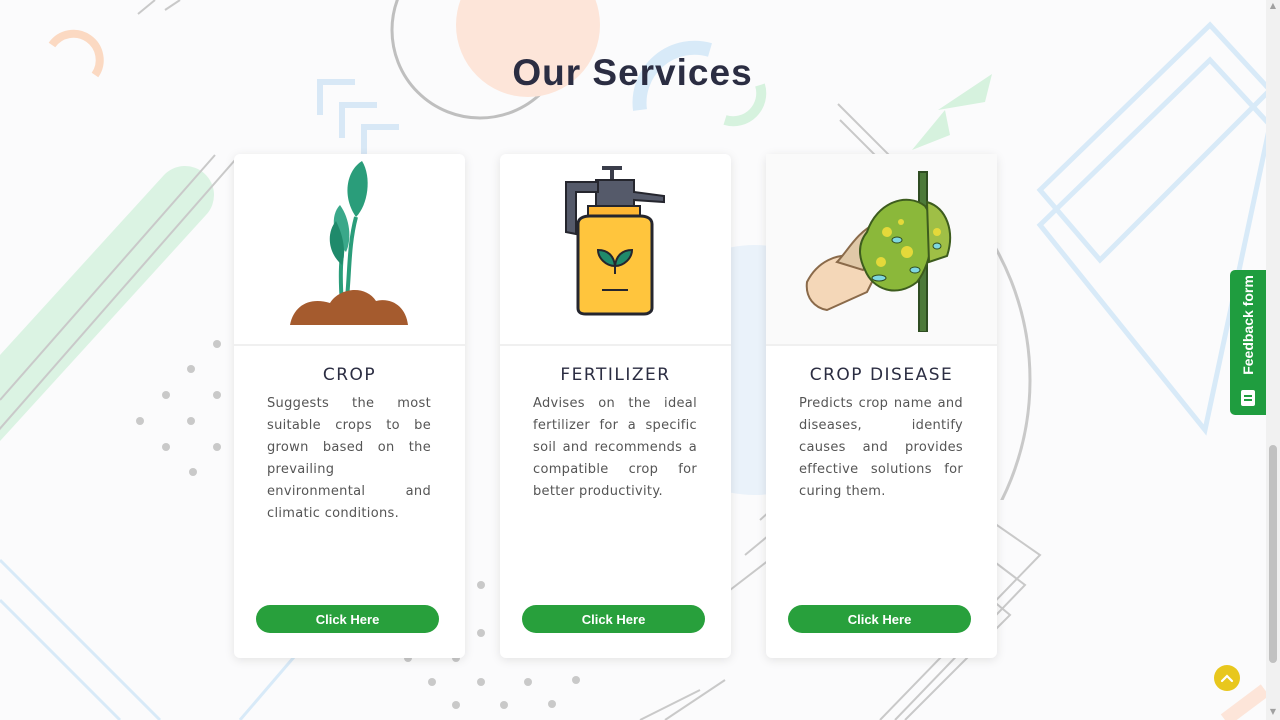 This screenshot has height=720, width=1280. I want to click on feedback-form-tab: Feedback form, so click(1248, 342).